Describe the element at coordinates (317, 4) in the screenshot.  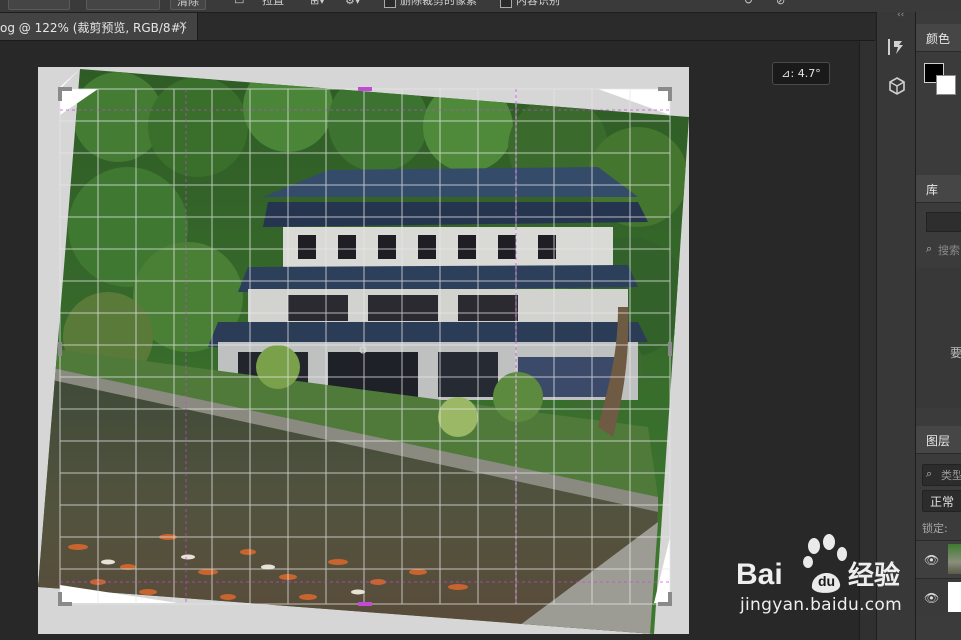
I see `overlay-grid-icon: ⊞▾` at that location.